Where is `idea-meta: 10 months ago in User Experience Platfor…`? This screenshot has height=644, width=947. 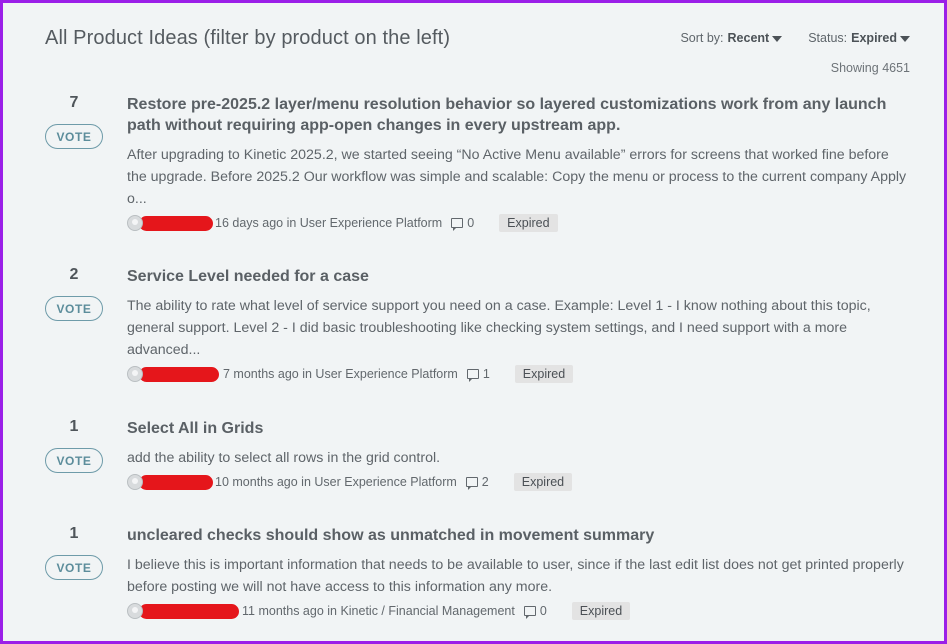
idea-meta: 10 months ago in User Experience Platfor… is located at coordinates (517, 482).